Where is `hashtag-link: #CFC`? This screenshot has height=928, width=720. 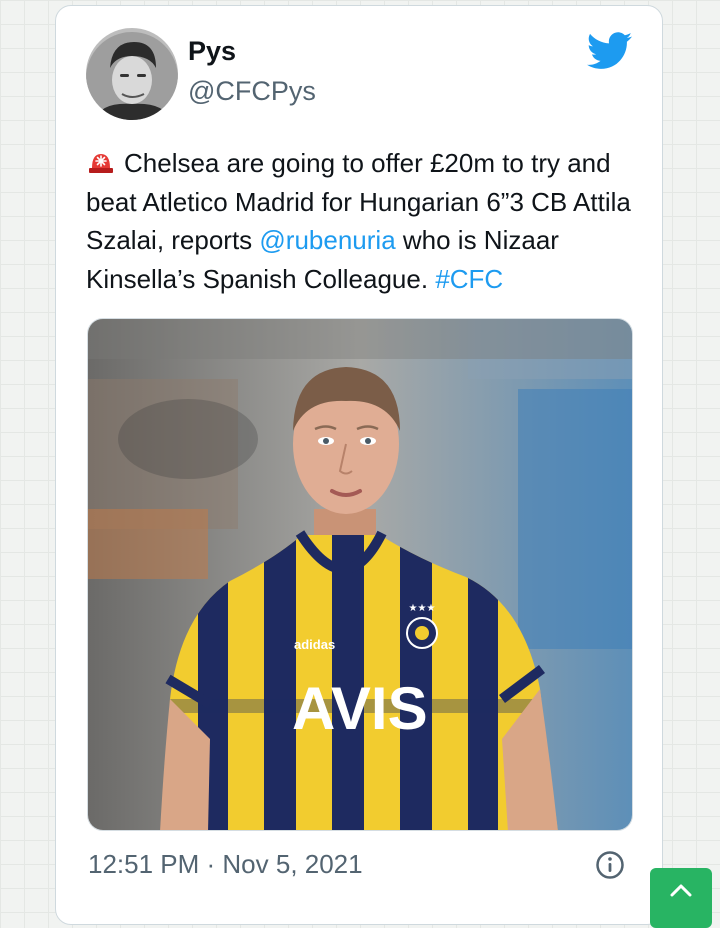
hashtag-link: #CFC is located at coordinates (469, 279).